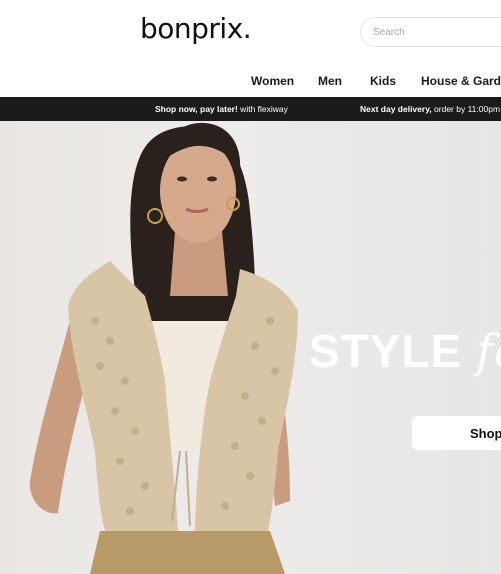 Image resolution: width=501 pixels, height=574 pixels. Describe the element at coordinates (466, 109) in the screenshot. I see `promo-next-day-rest: order by 11:00pm` at that location.